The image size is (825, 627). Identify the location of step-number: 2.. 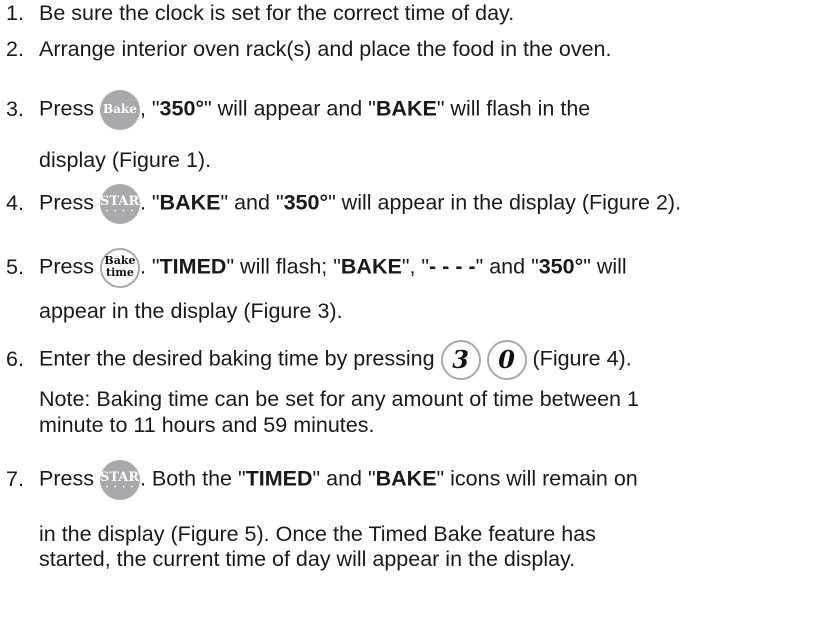
(15, 49).